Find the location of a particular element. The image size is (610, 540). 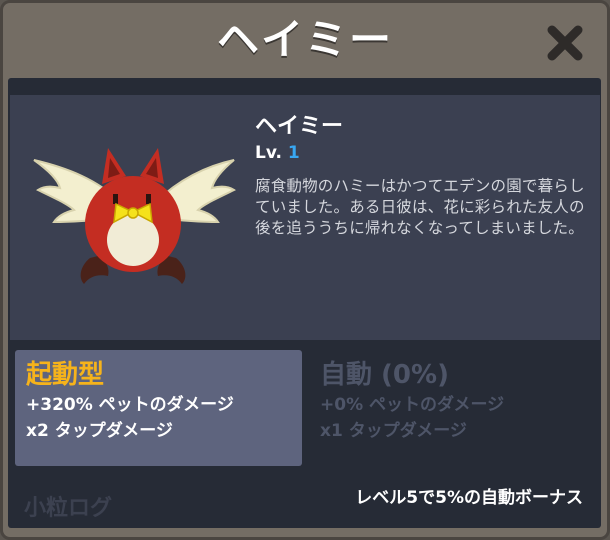

active-tap-damage: x2 タップダメージ is located at coordinates (99, 431).